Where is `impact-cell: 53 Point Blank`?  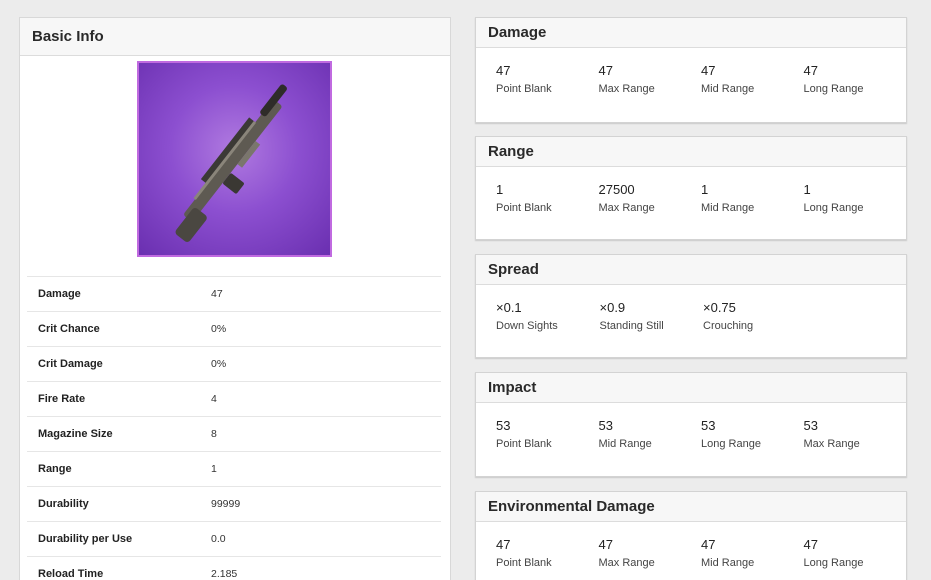
impact-cell: 53 Point Blank is located at coordinates (547, 435).